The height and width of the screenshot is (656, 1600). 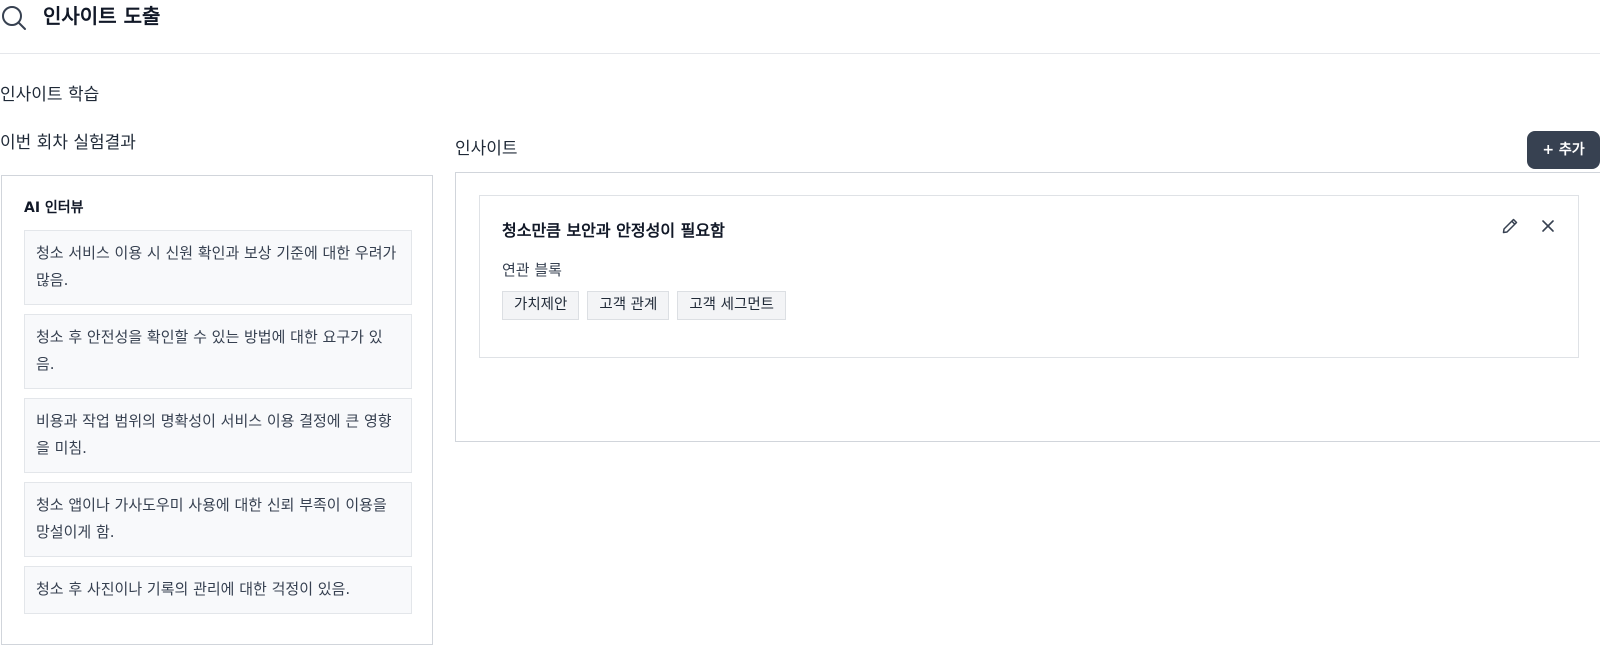 What do you see at coordinates (218, 519) in the screenshot?
I see `result-item: 청소 앱이나 가사도우미 사용에 대한 신뢰 부족이 이용을 망설이게 함.` at bounding box center [218, 519].